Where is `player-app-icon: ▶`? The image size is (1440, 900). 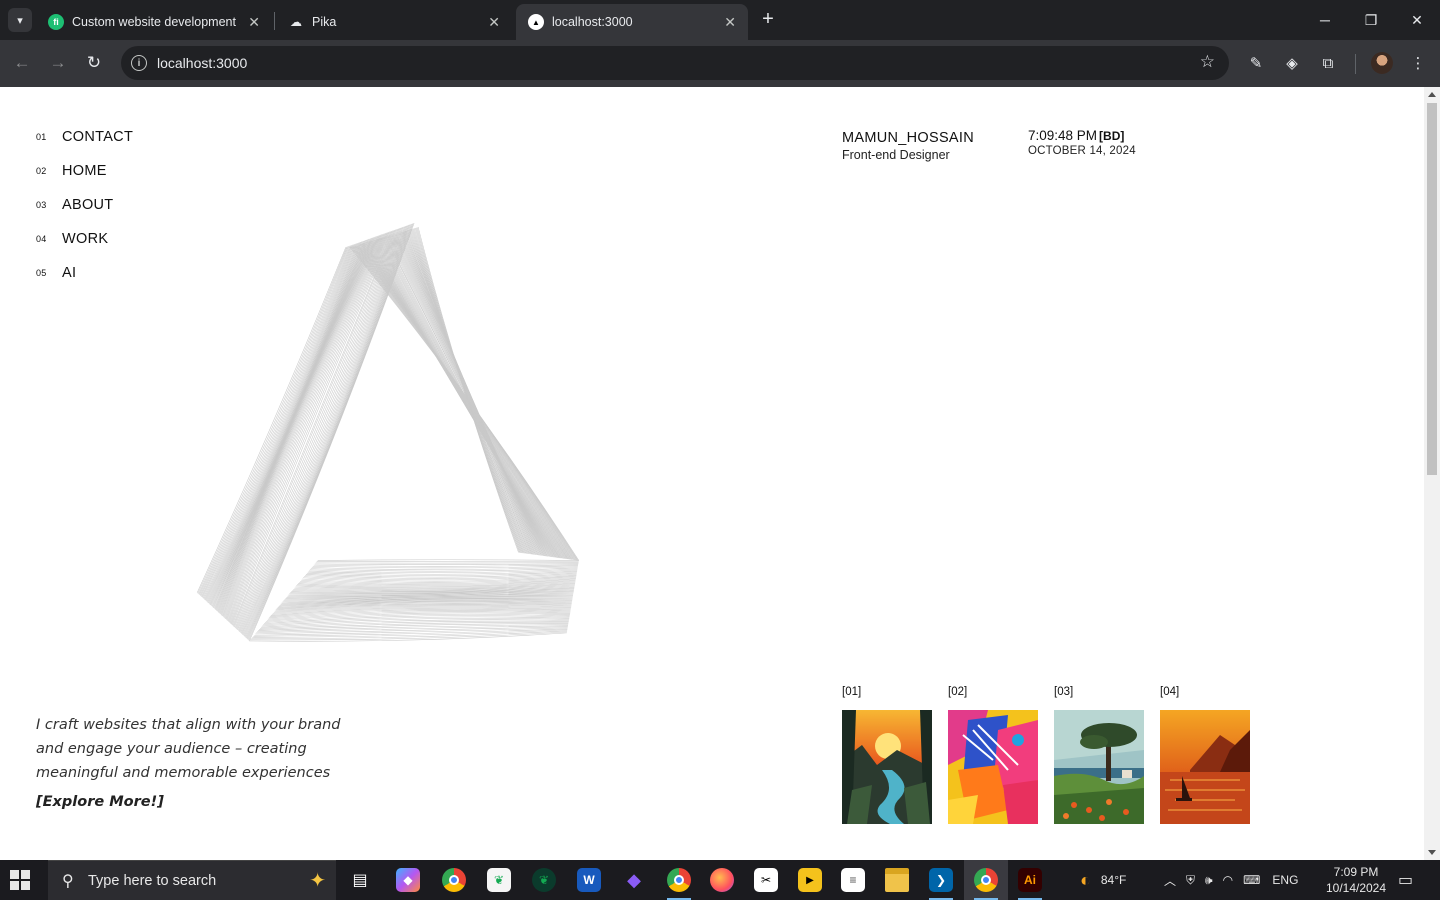 player-app-icon: ▶ is located at coordinates (810, 880).